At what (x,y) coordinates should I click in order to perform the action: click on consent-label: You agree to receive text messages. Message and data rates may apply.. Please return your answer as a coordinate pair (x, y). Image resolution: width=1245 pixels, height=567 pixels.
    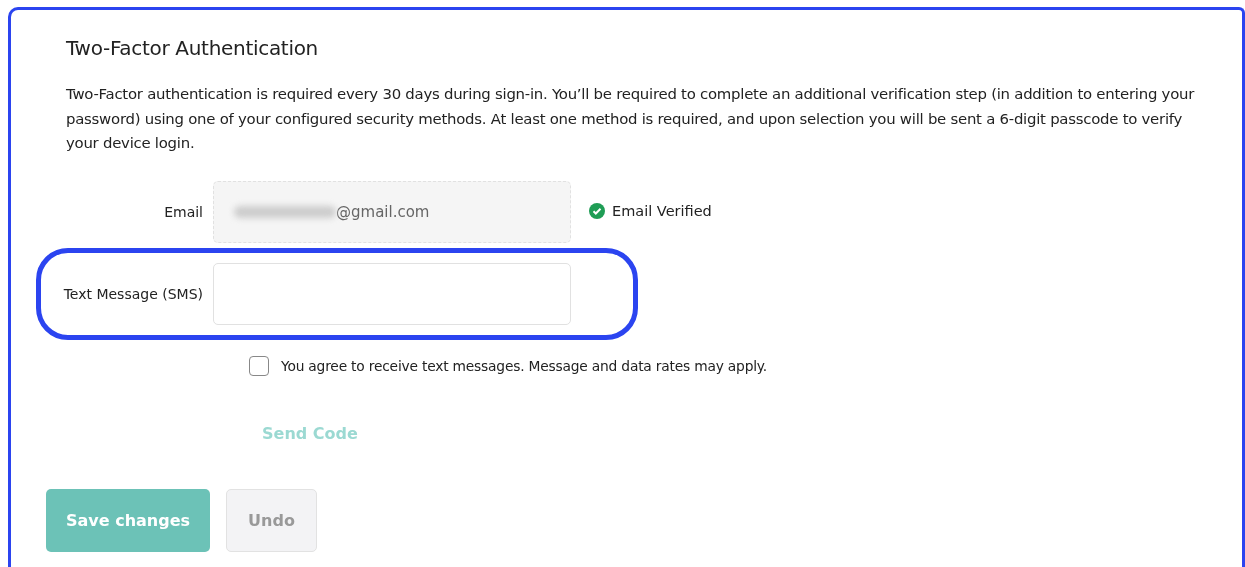
    Looking at the image, I should click on (524, 365).